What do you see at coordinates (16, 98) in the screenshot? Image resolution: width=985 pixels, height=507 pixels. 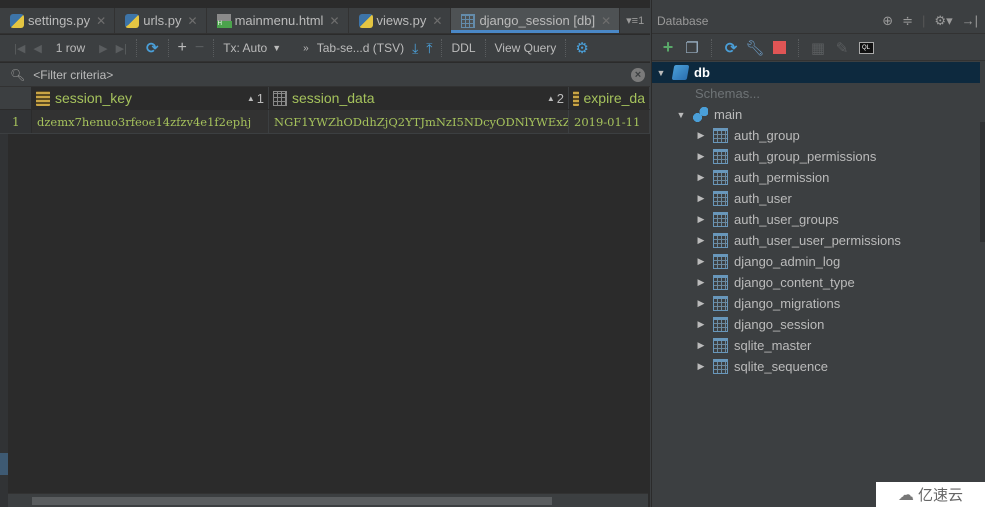 I see `row-number-header` at bounding box center [16, 98].